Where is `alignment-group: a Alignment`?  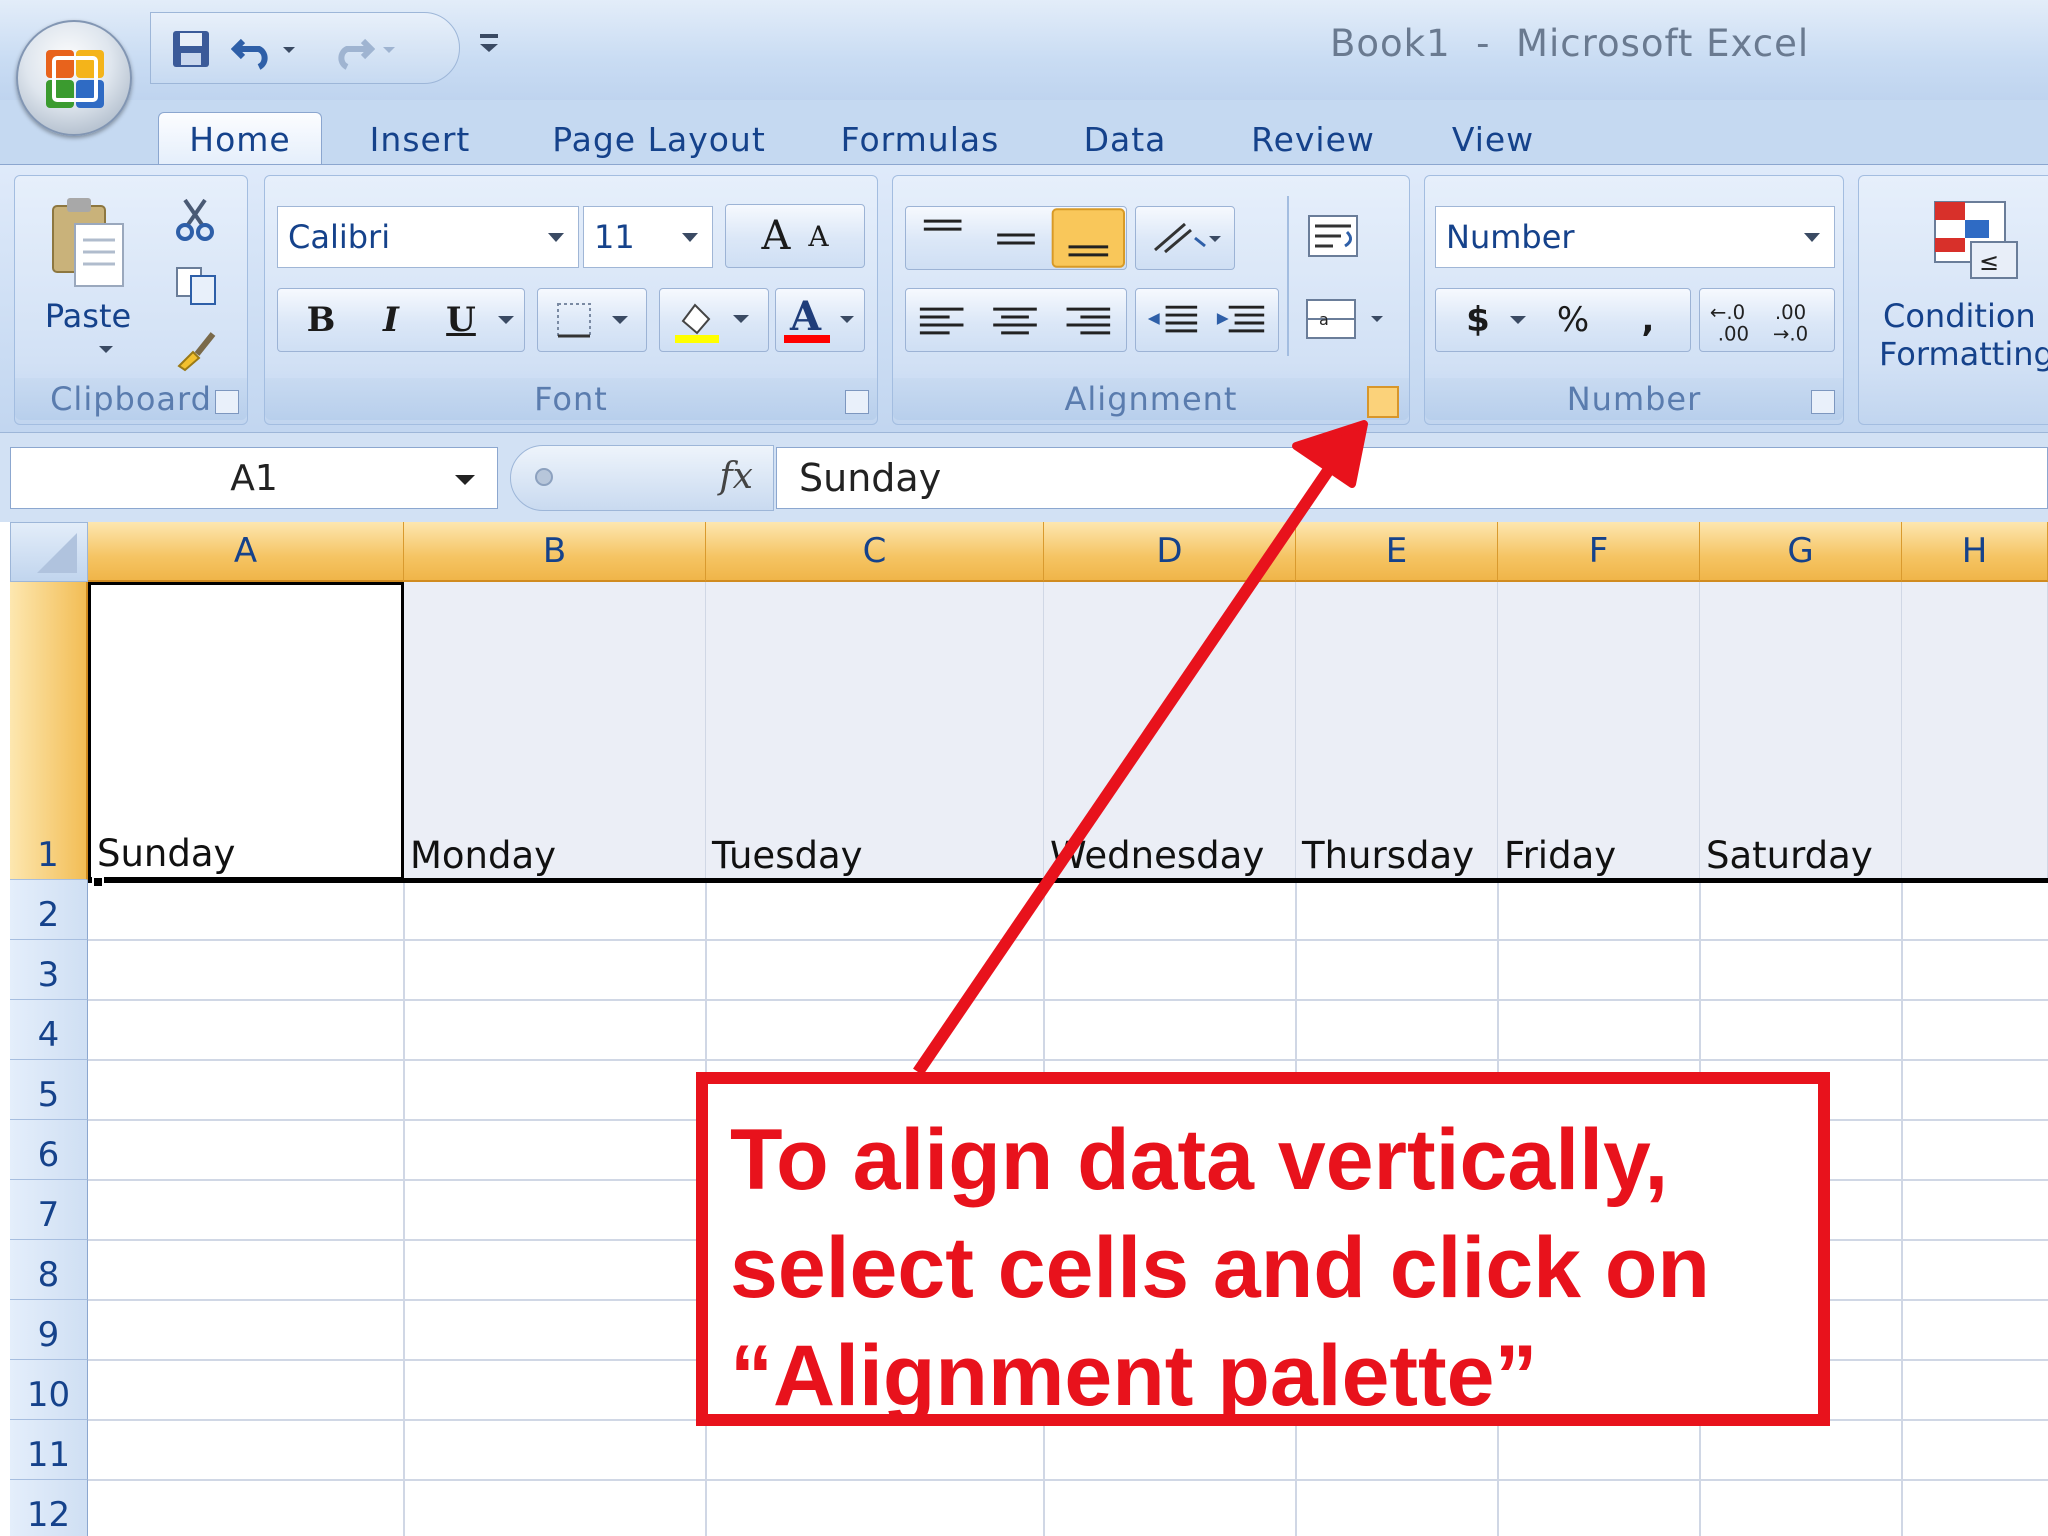 alignment-group: a Alignment is located at coordinates (1151, 300).